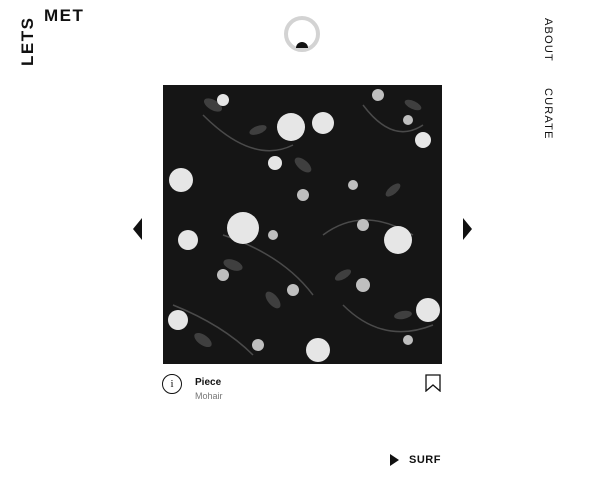 The image size is (600, 495). Describe the element at coordinates (302, 34) in the screenshot. I see `dial-icon` at that location.